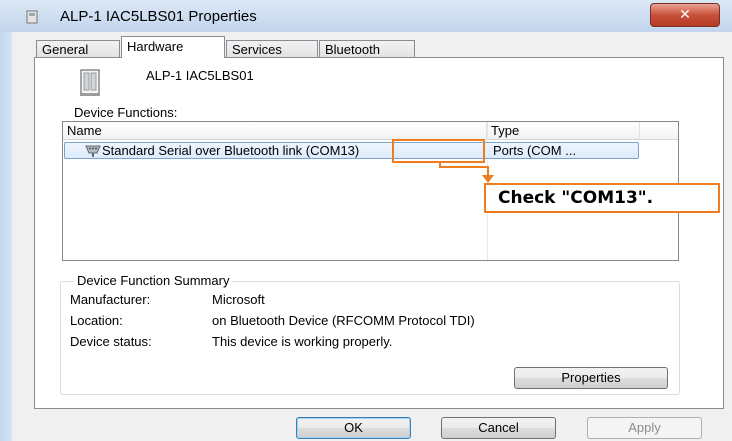 The height and width of the screenshot is (441, 732). What do you see at coordinates (110, 299) in the screenshot?
I see `manufacturer-label: Manufacturer:` at bounding box center [110, 299].